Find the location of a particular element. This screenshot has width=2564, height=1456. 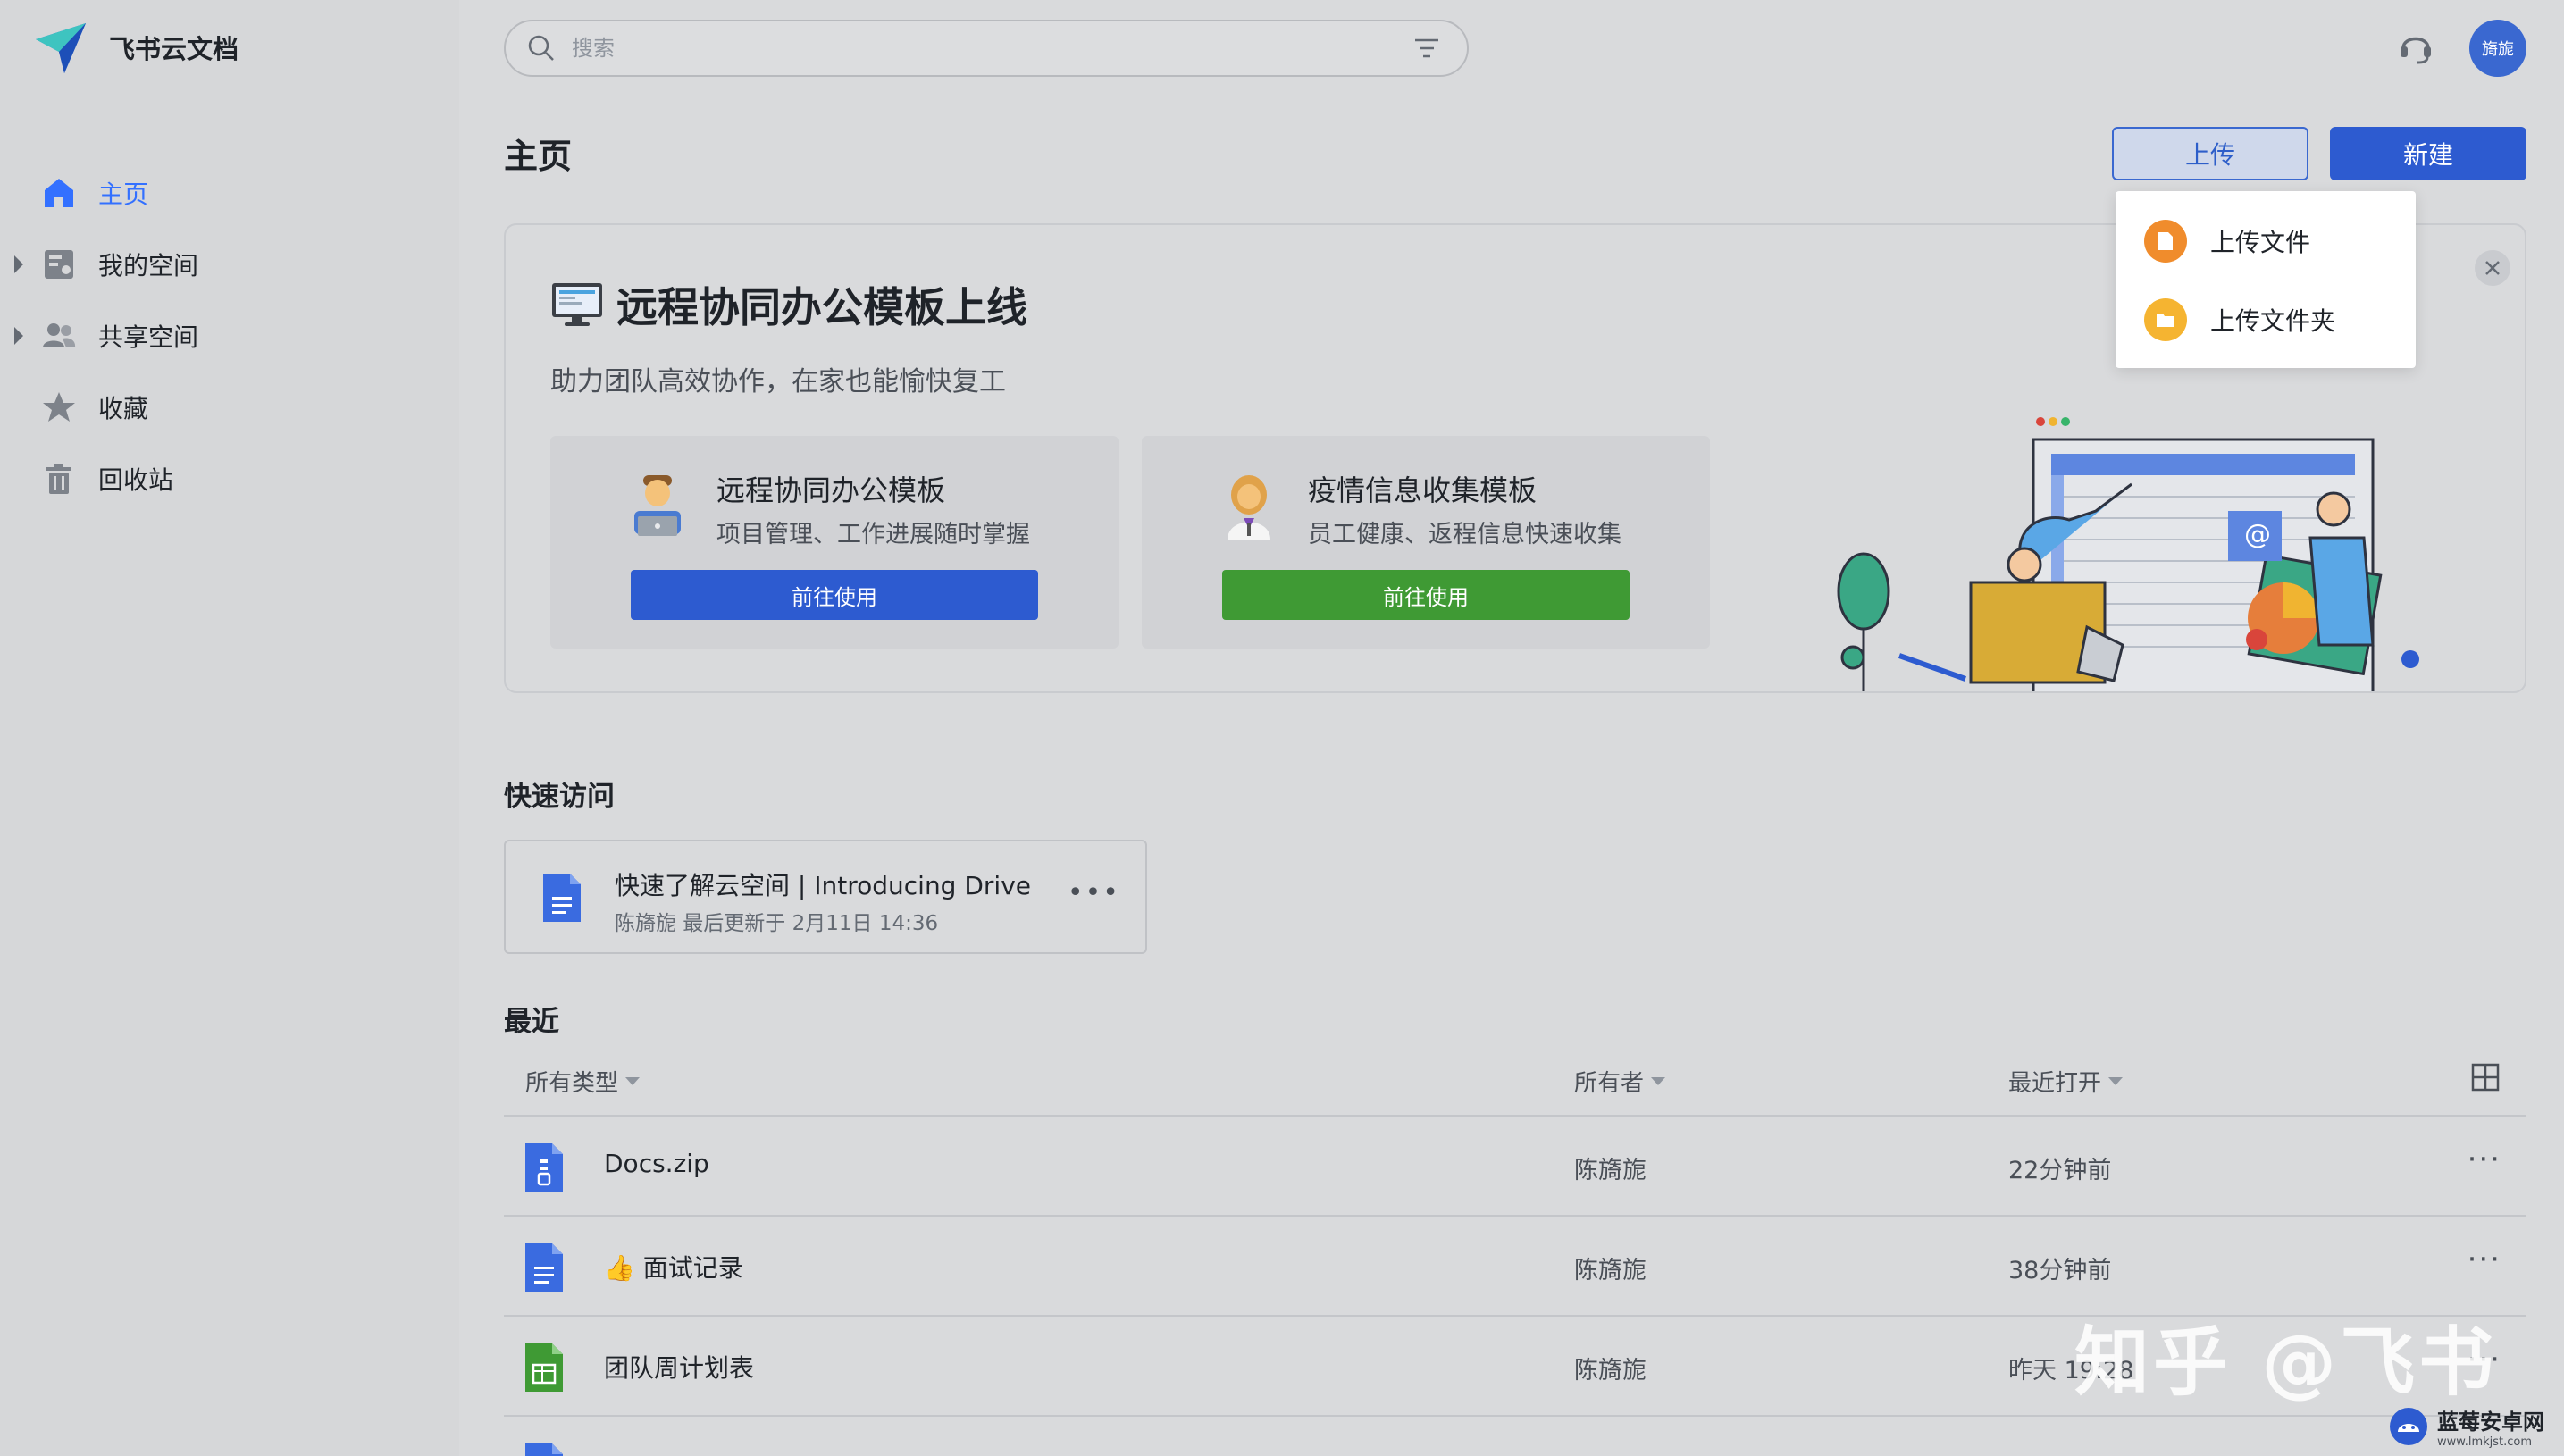

file-name: 团队周计划表 is located at coordinates (679, 1368).